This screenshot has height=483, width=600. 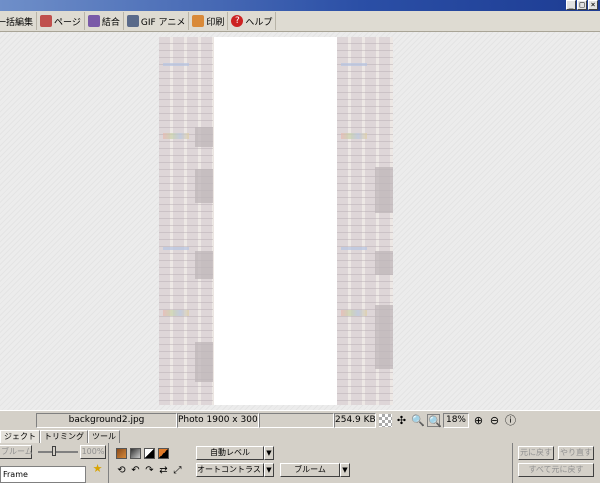 I want to click on panel-separator, so click(x=108, y=463).